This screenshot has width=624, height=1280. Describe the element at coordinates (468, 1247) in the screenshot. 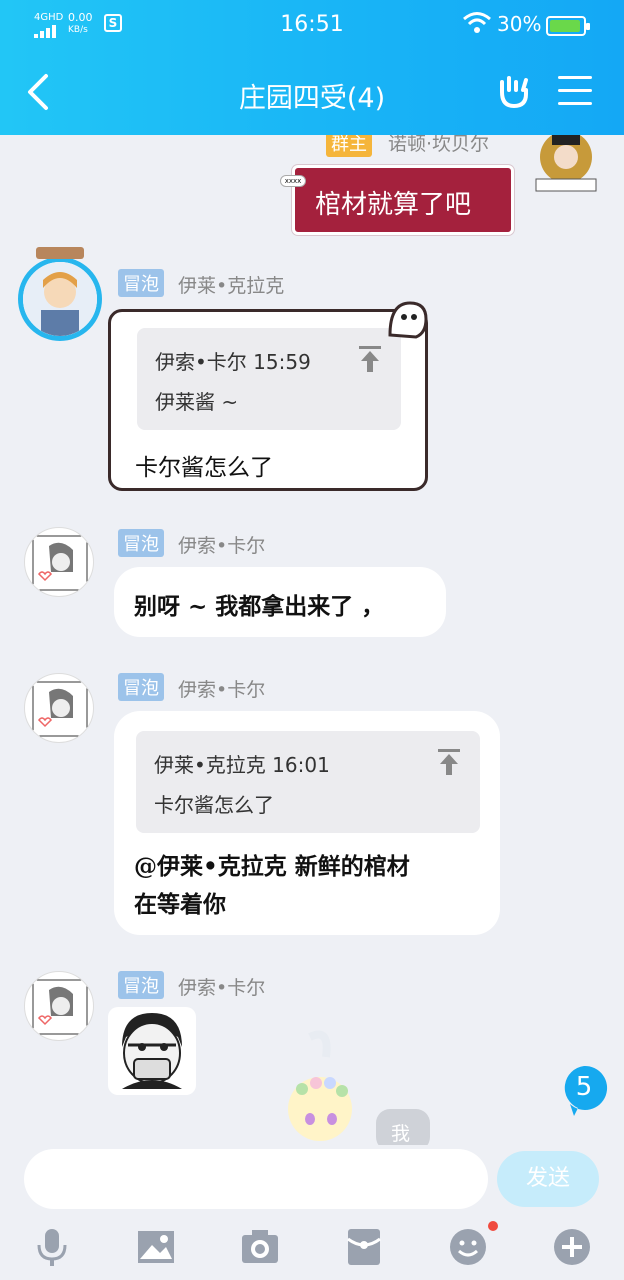

I see `emoji-icon` at that location.